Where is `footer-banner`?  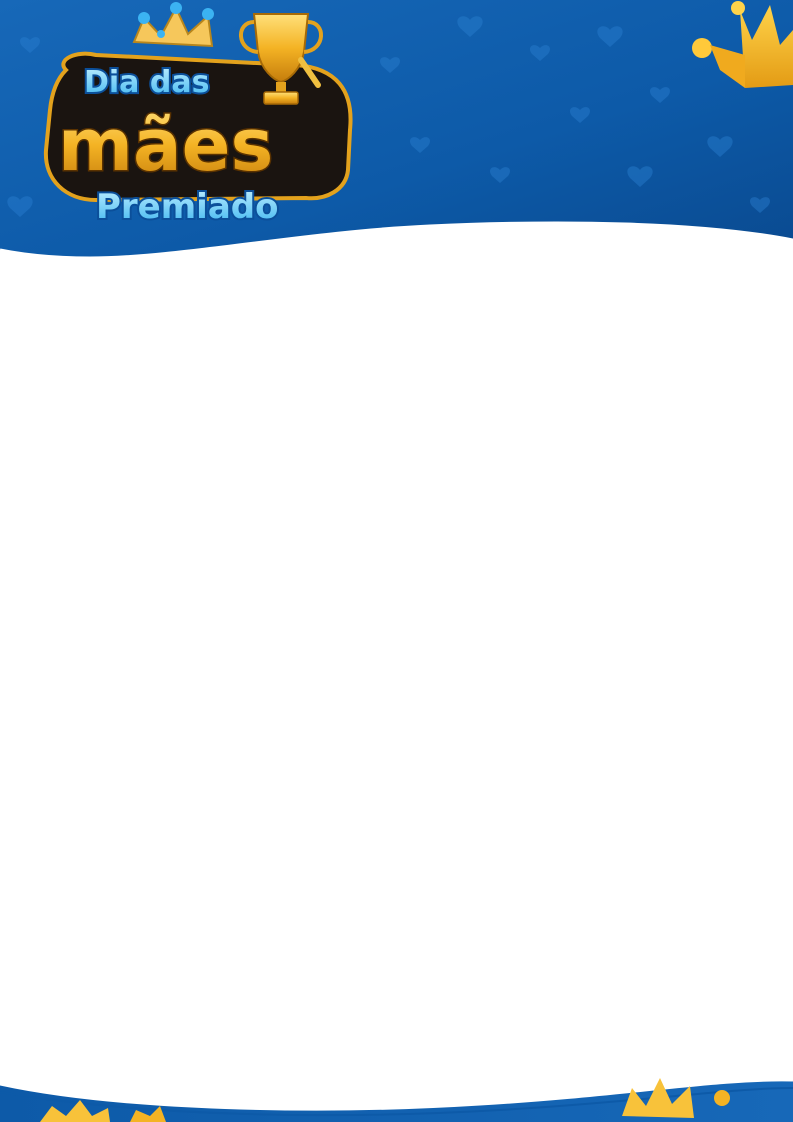
footer-banner is located at coordinates (396, 1100).